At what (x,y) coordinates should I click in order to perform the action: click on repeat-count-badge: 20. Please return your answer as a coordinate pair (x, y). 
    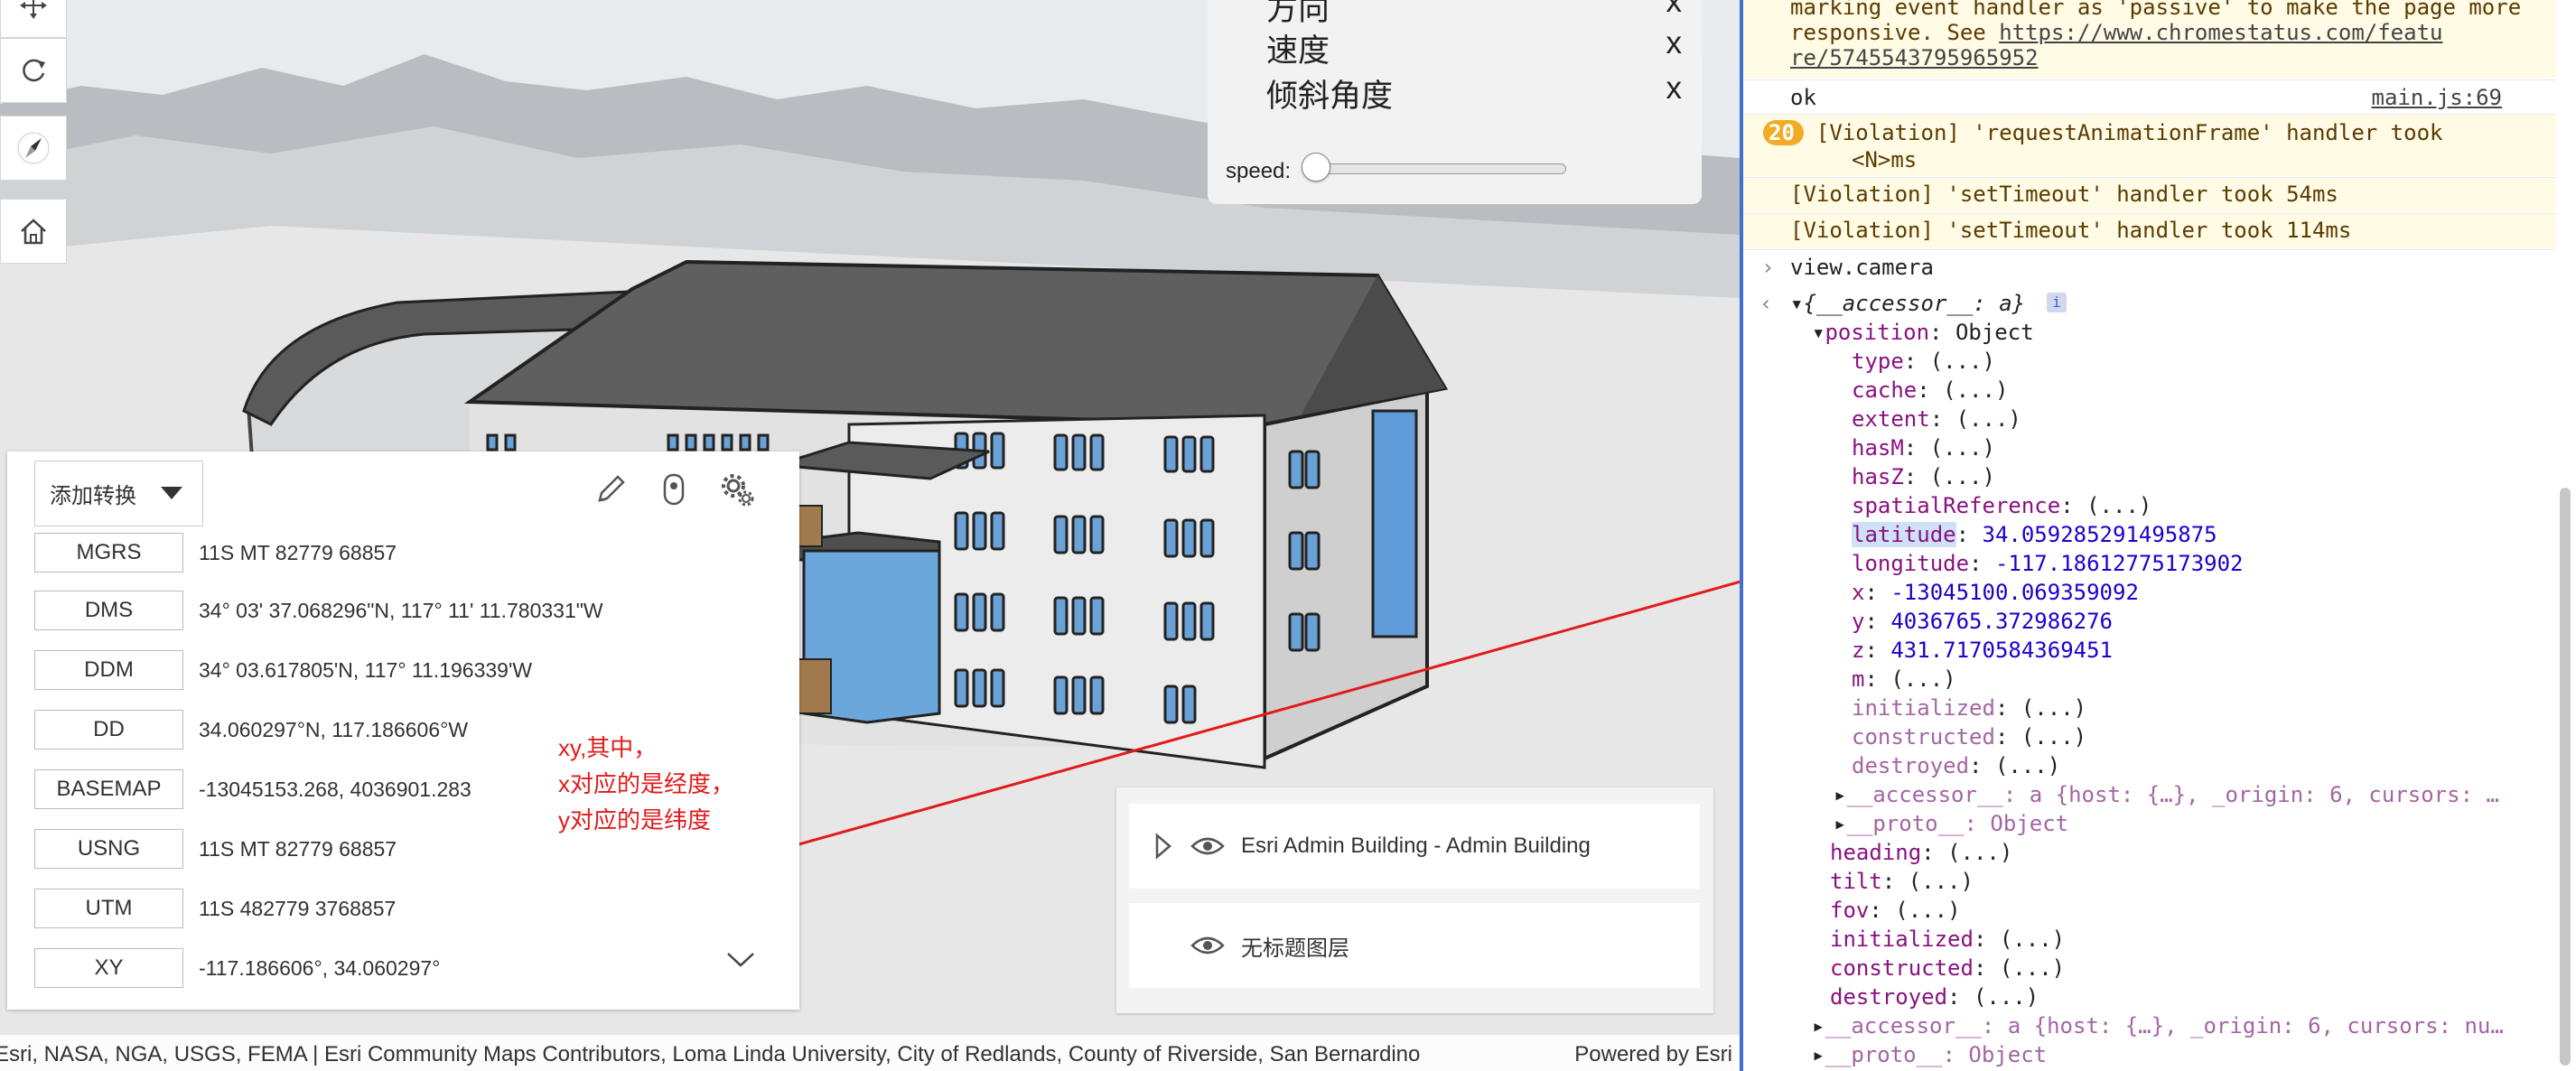
    Looking at the image, I should click on (1783, 133).